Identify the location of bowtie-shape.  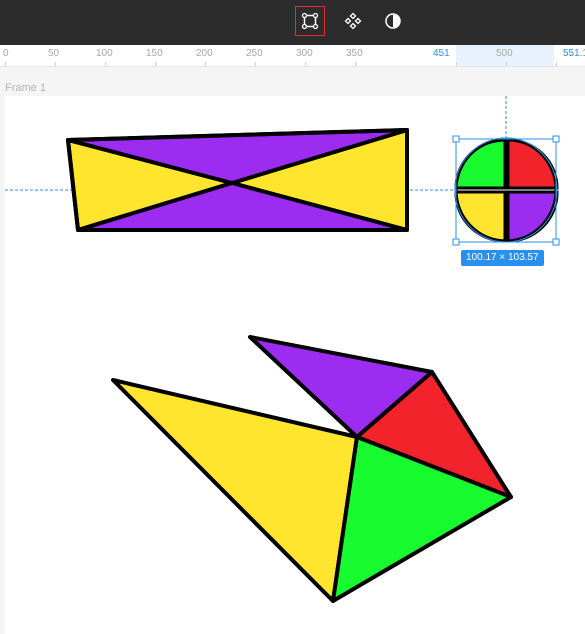
(237, 180).